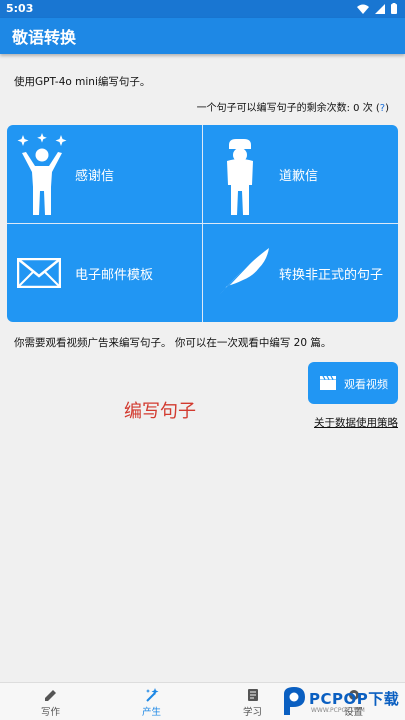 The height and width of the screenshot is (720, 405). What do you see at coordinates (252, 712) in the screenshot?
I see `nav-label: 学习` at bounding box center [252, 712].